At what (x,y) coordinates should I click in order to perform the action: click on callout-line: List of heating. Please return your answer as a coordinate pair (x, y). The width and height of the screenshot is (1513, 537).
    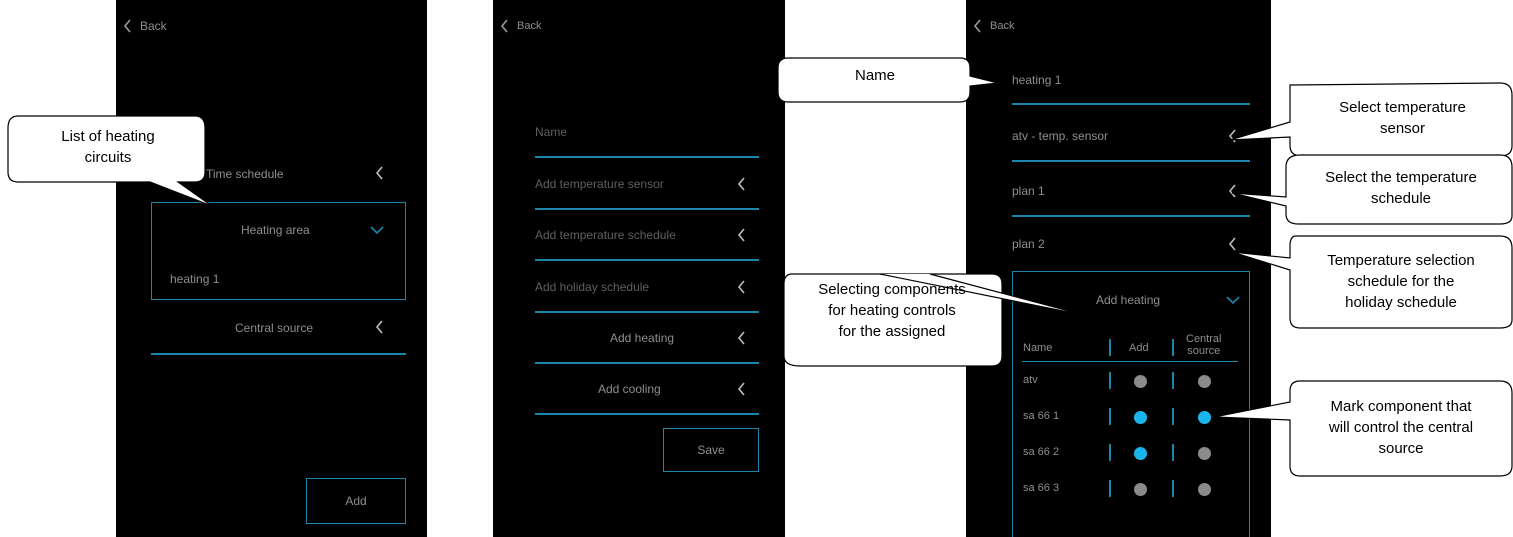
    Looking at the image, I should click on (108, 136).